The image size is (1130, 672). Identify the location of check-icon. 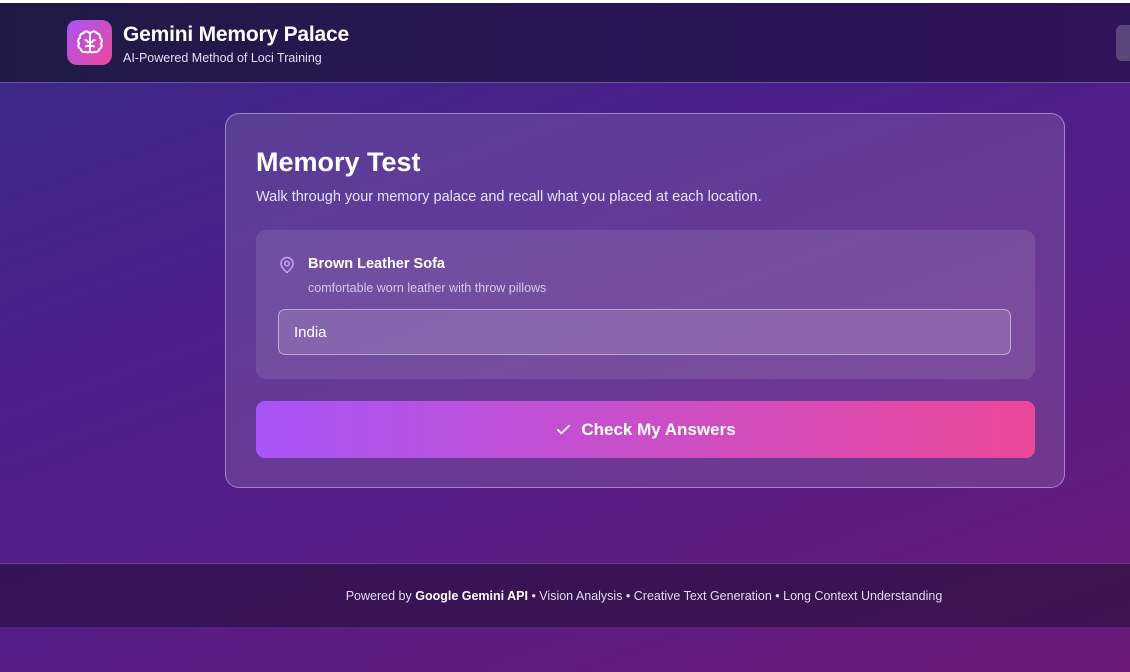
(564, 429).